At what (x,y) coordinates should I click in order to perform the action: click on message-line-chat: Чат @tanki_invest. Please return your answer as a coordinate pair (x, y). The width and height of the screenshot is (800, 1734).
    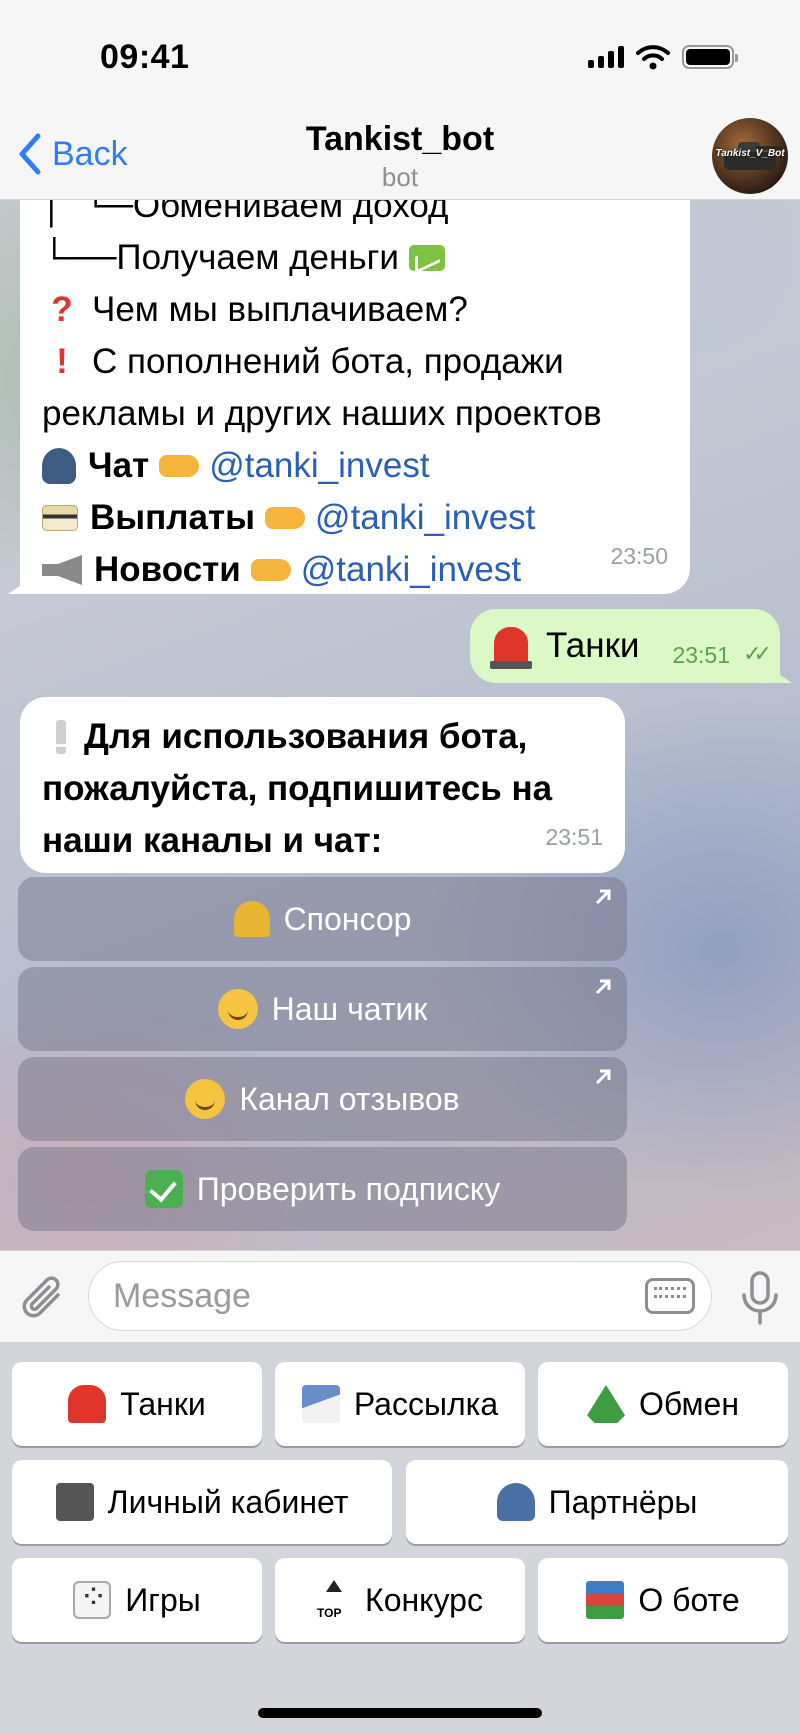
    Looking at the image, I should click on (356, 466).